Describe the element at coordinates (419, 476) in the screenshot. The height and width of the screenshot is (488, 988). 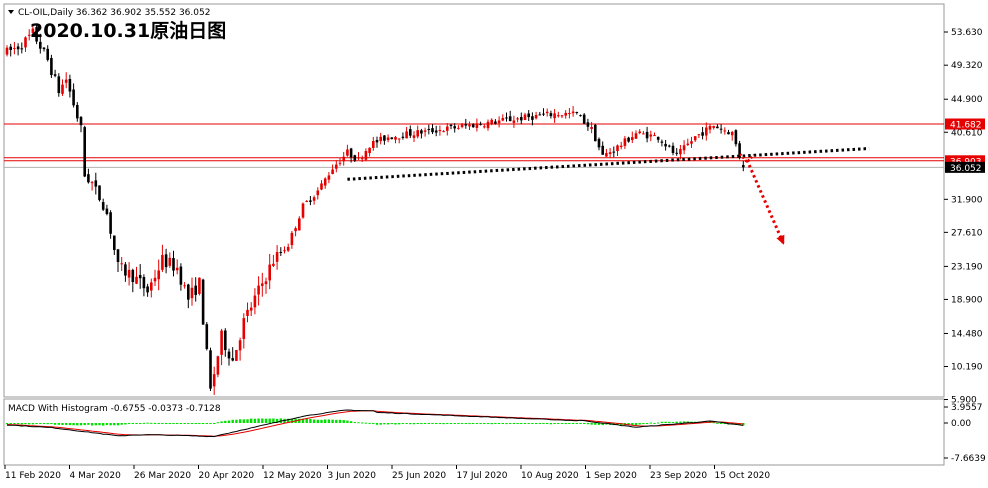
I see `time-tick-label: 25 Jun 2020` at that location.